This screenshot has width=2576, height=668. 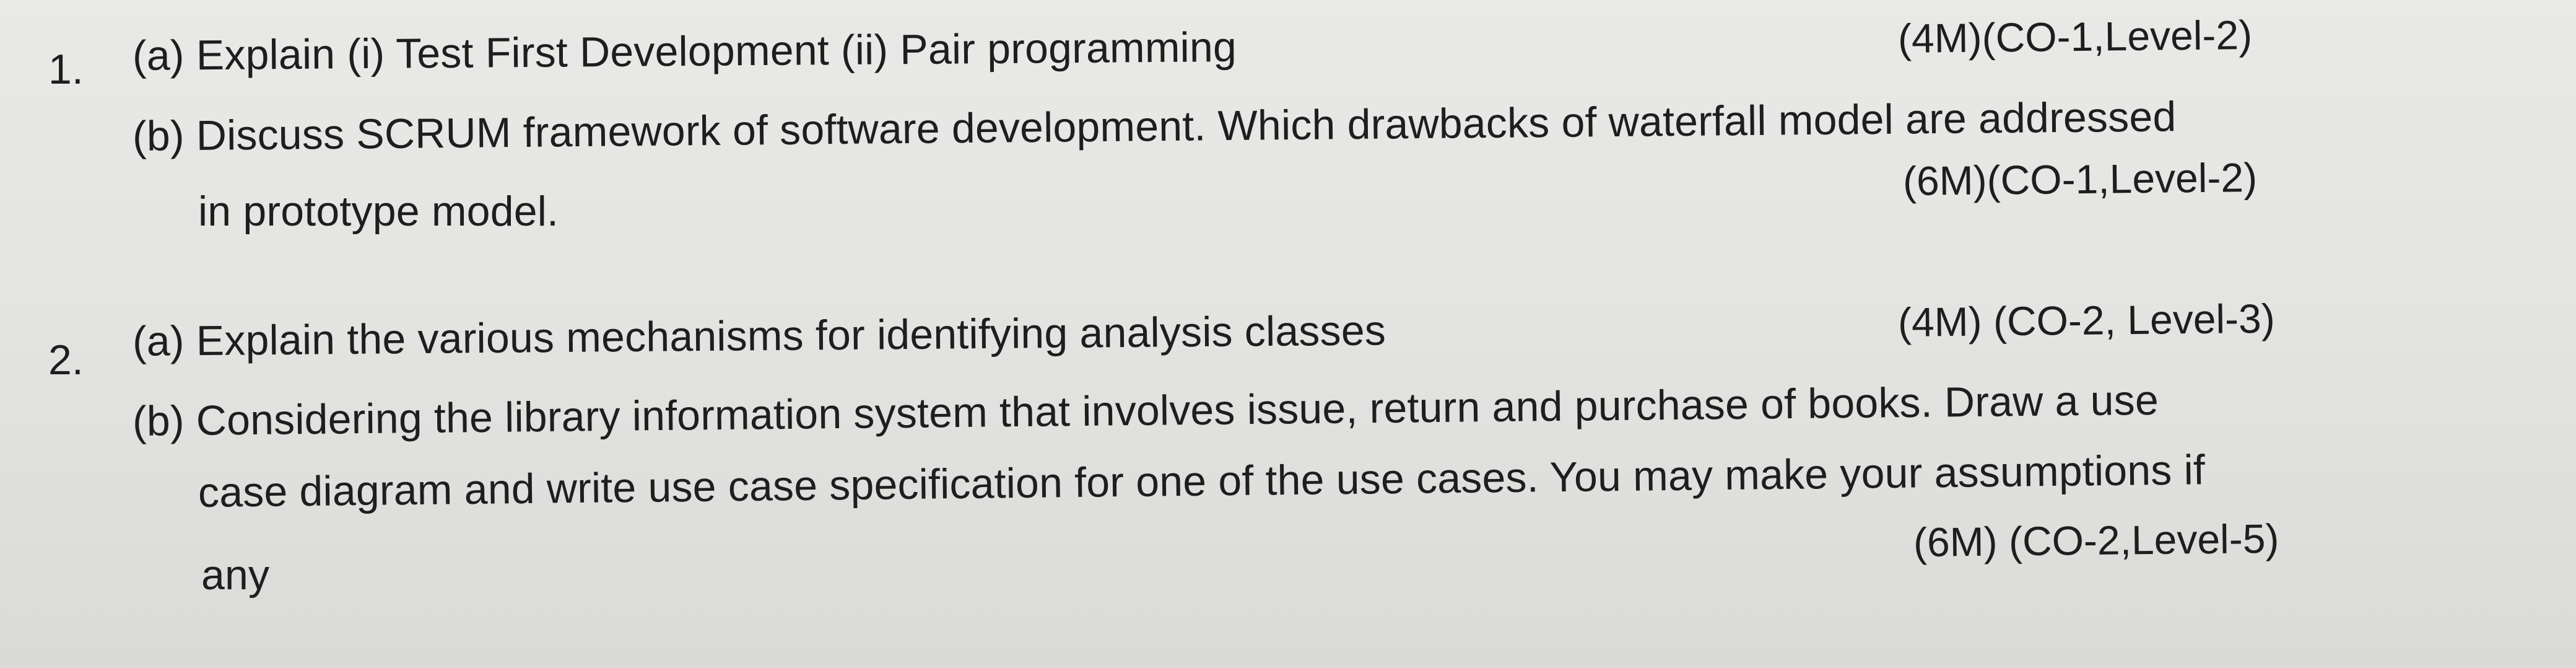 What do you see at coordinates (66, 360) in the screenshot?
I see `question-2-number: 2.` at bounding box center [66, 360].